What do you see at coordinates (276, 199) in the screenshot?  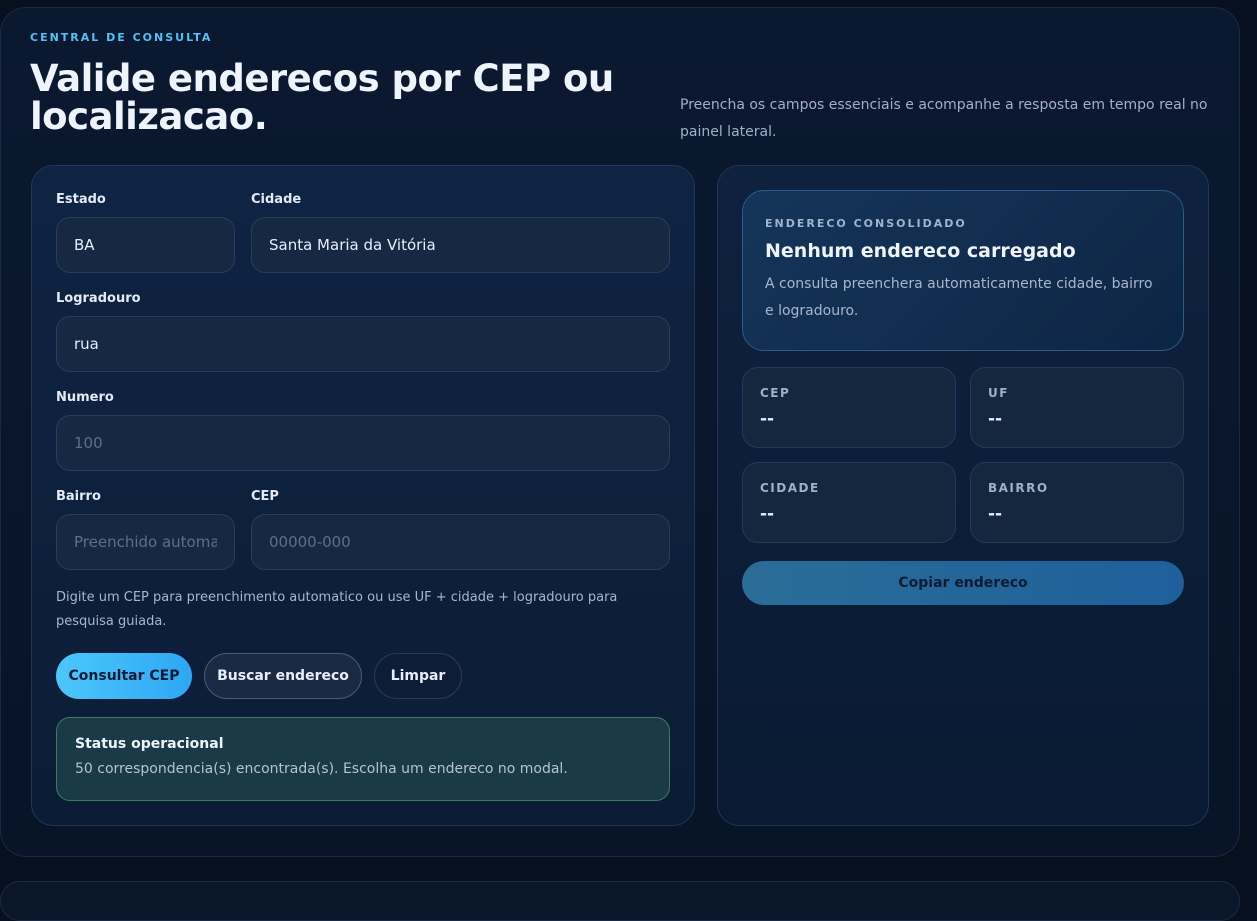 I see `cidade-label: Cidade` at bounding box center [276, 199].